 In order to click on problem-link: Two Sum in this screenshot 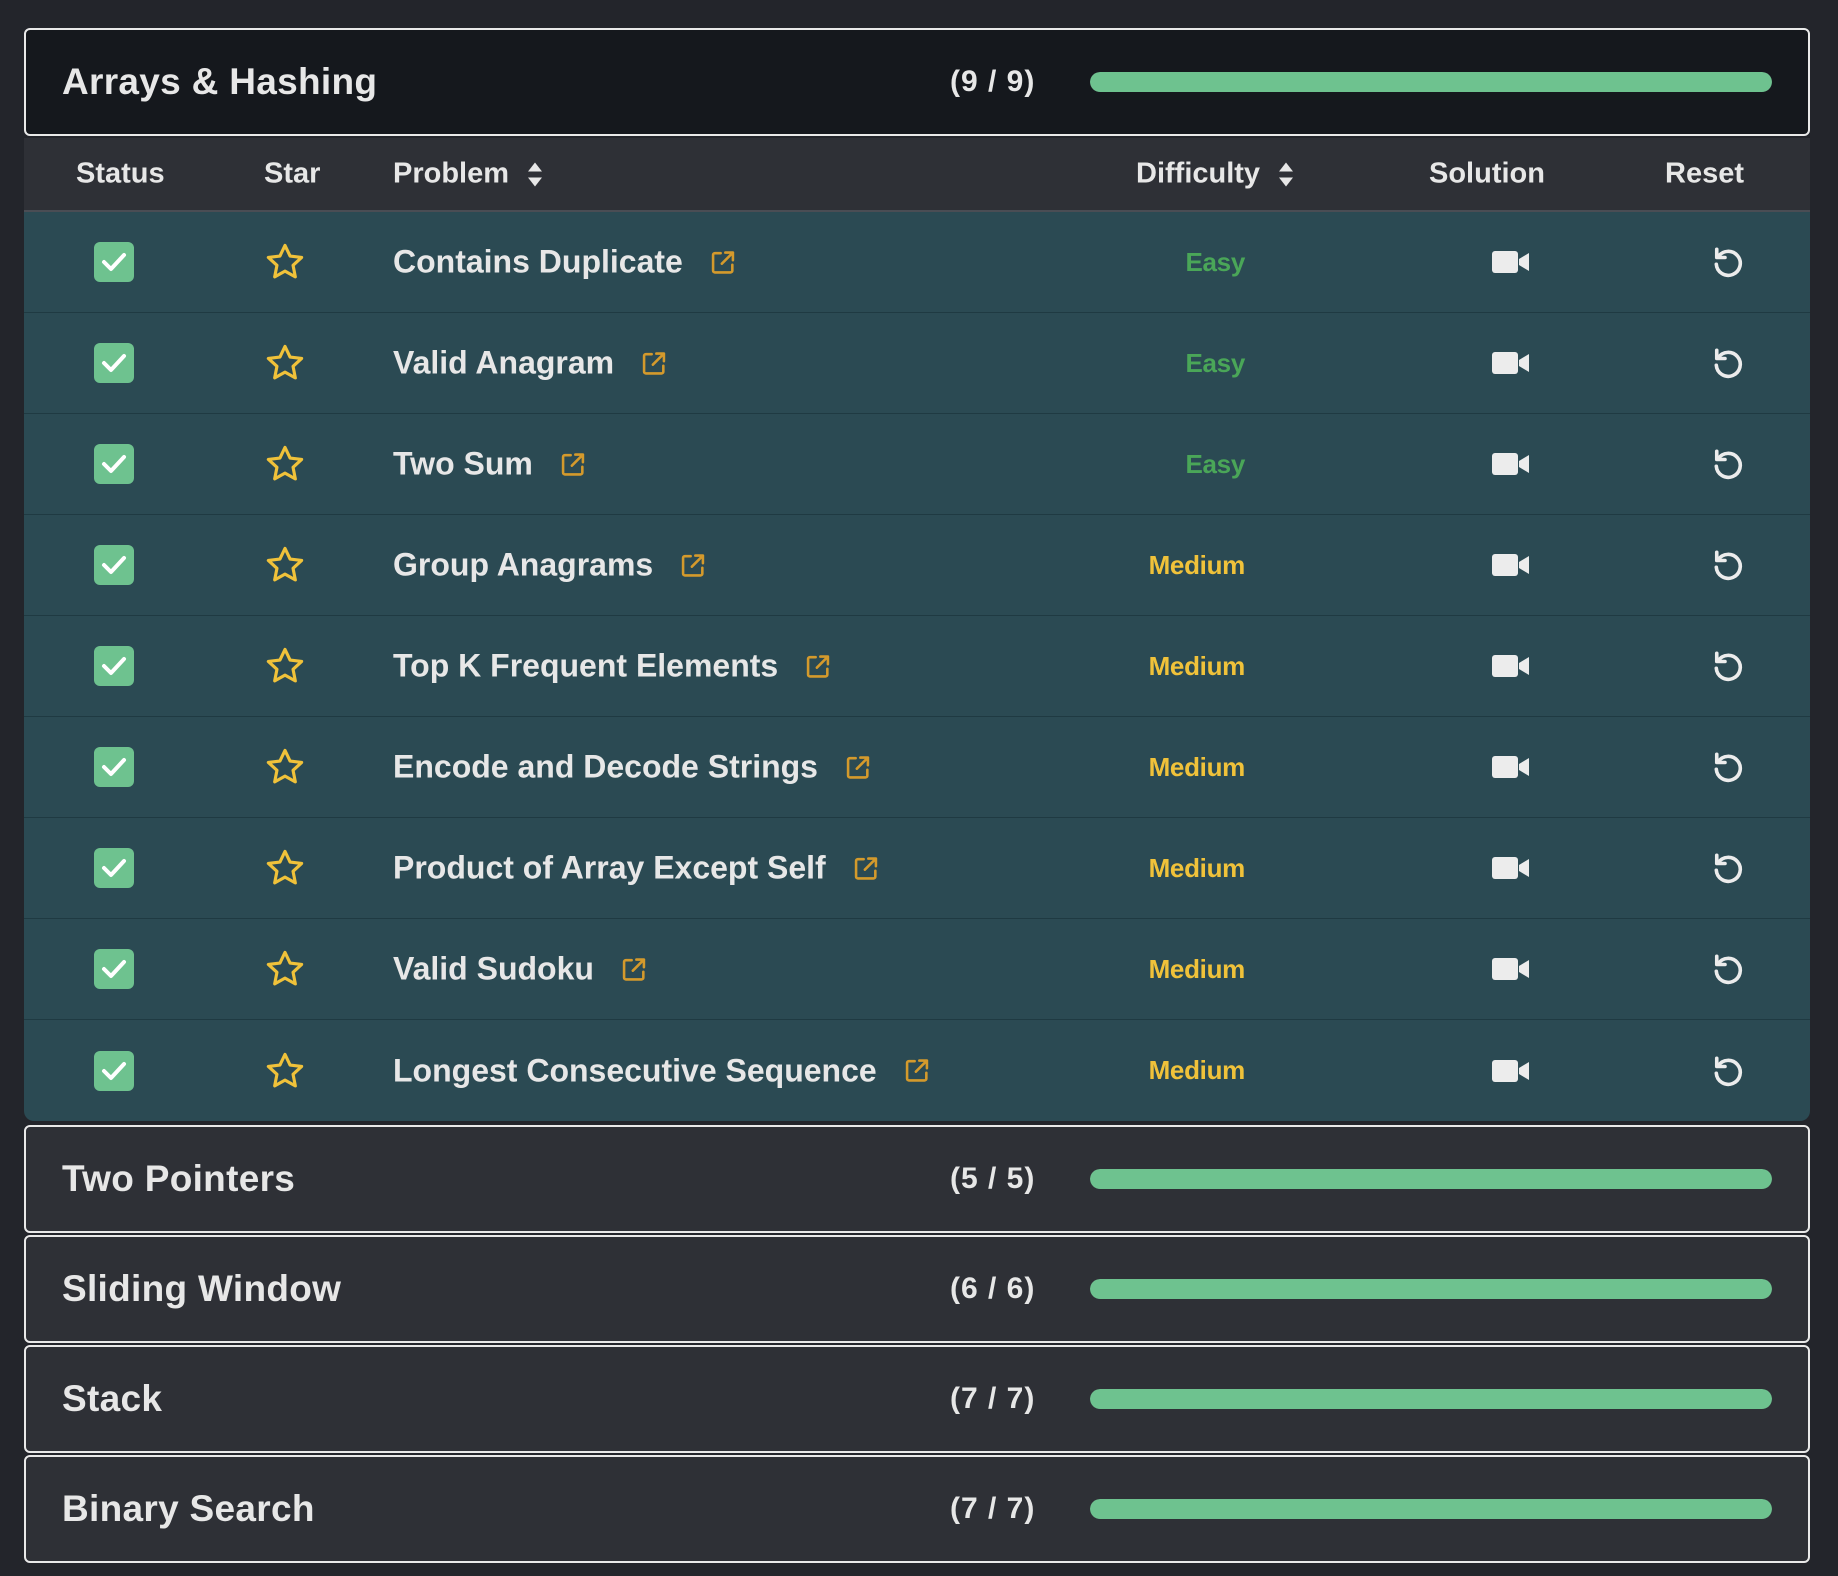, I will do `click(463, 464)`.